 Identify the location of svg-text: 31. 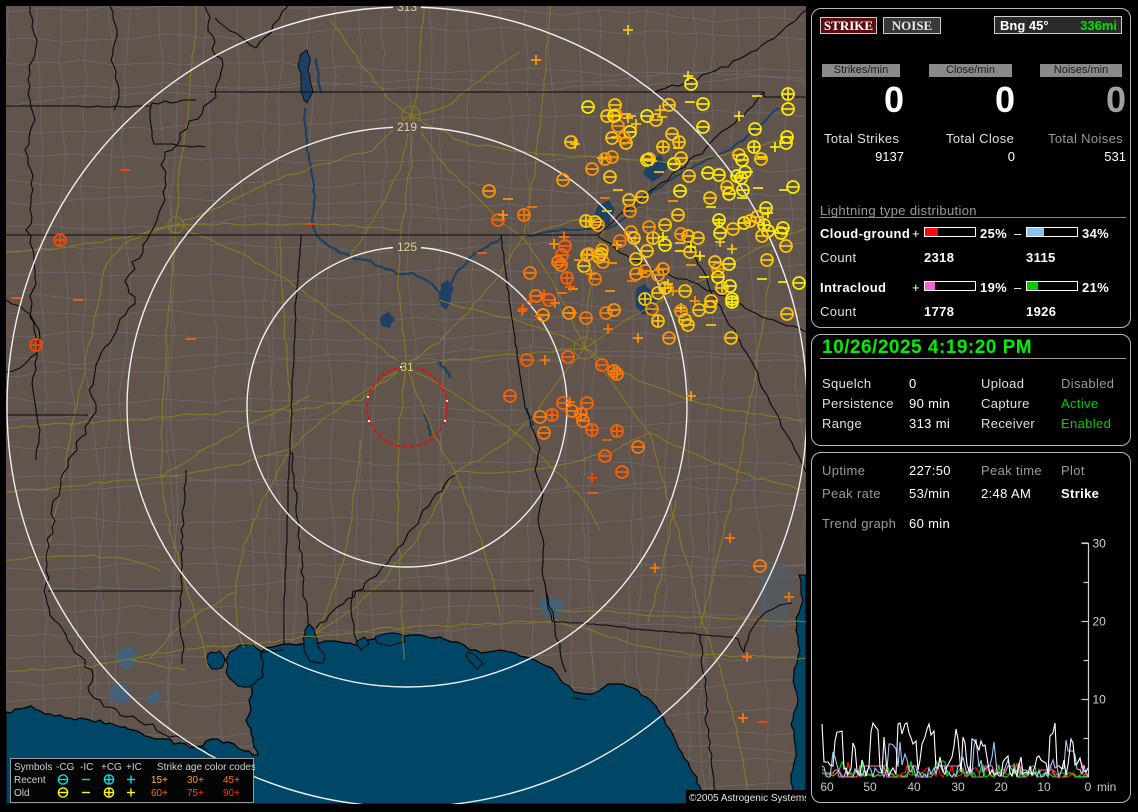
(407, 367).